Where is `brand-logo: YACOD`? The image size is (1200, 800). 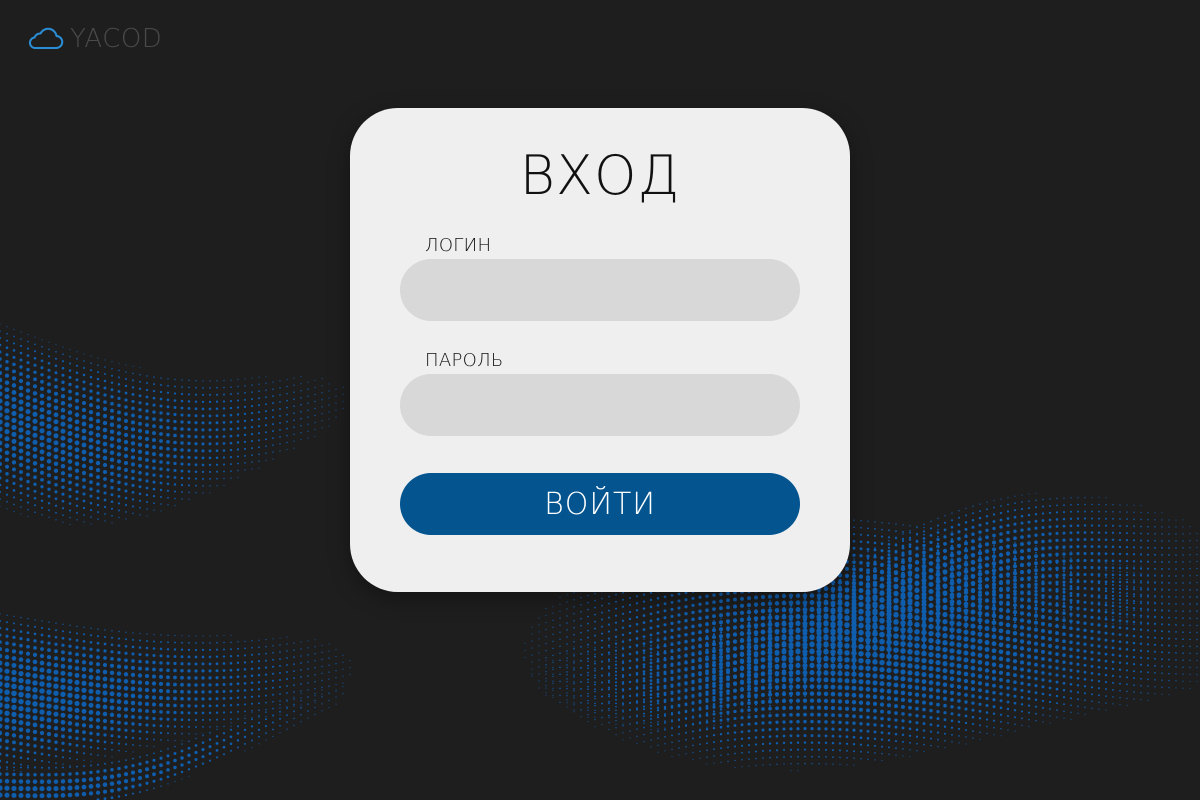
brand-logo: YACOD is located at coordinates (94, 39).